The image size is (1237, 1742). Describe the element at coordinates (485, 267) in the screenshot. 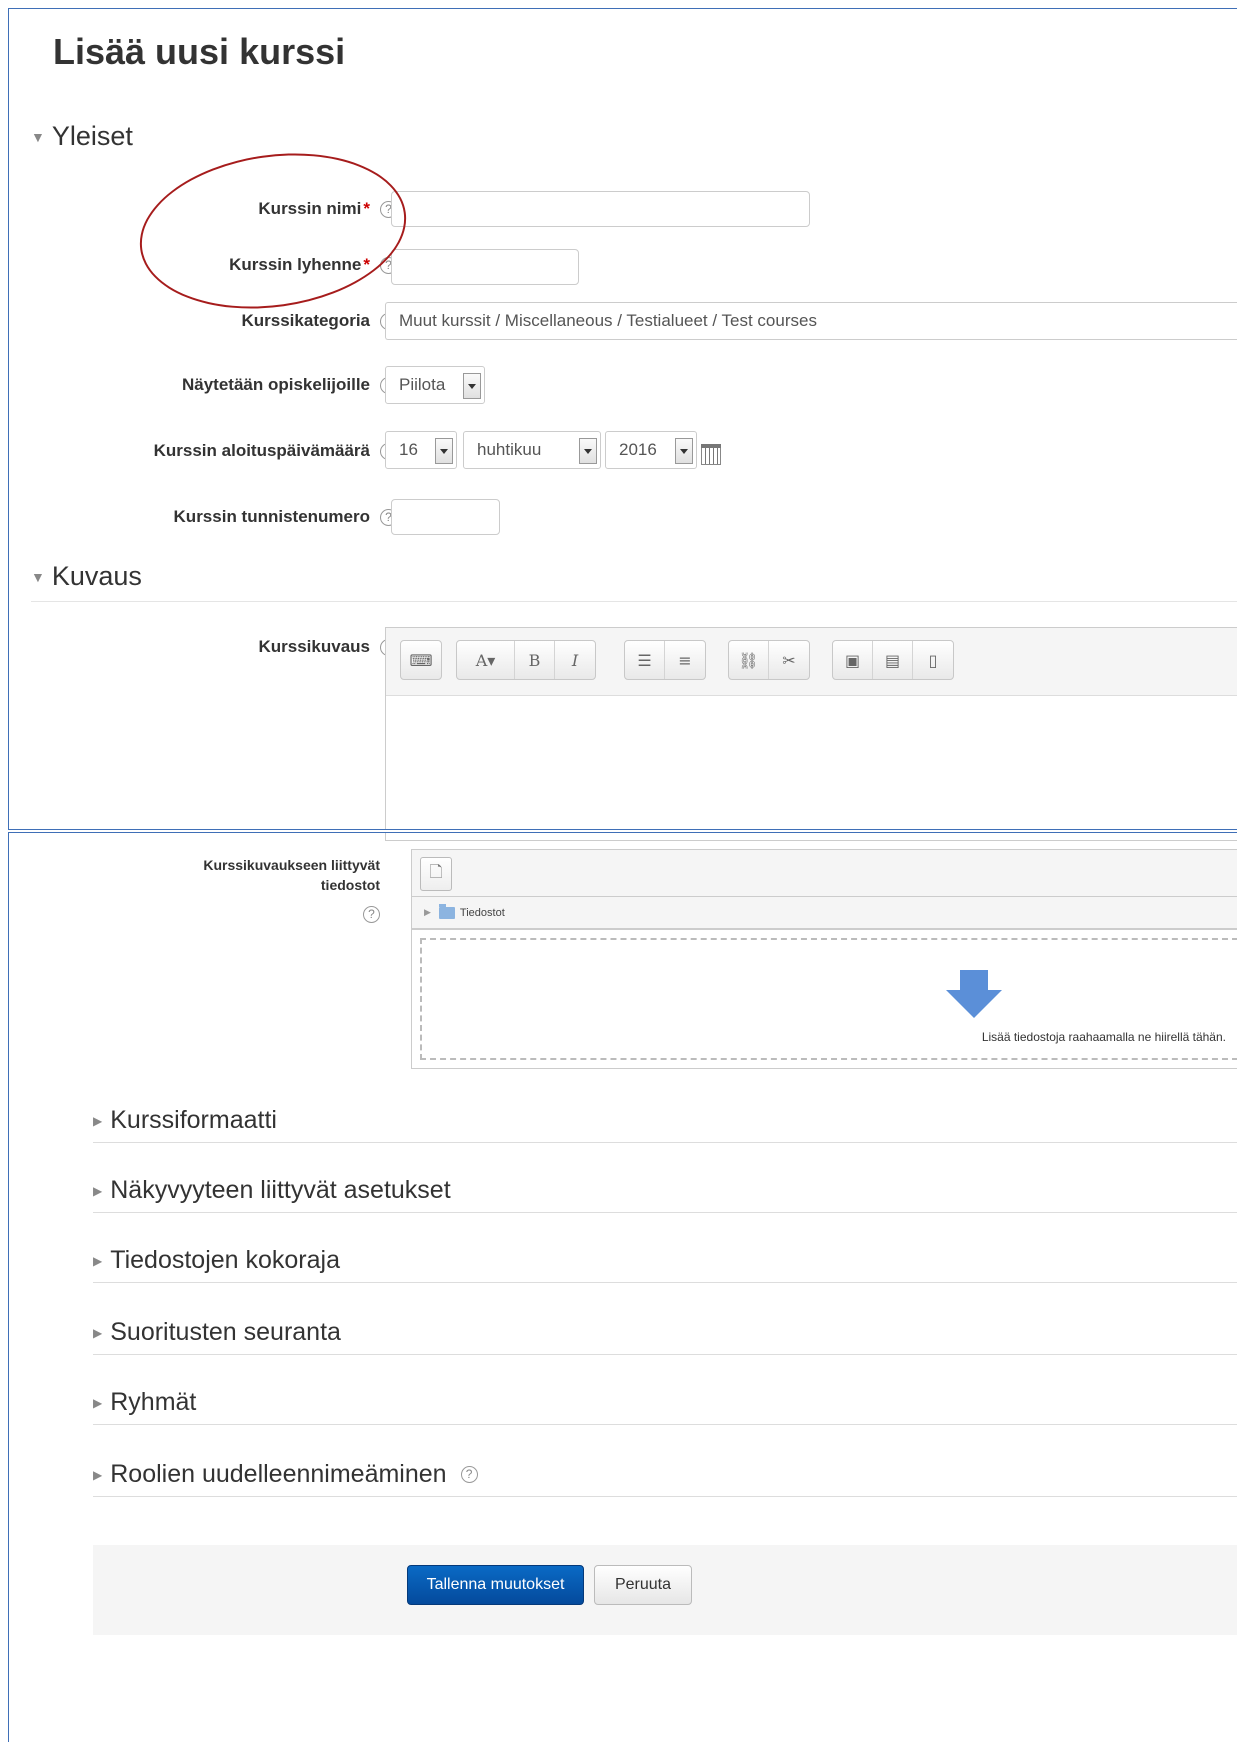

I see `shortname-input` at that location.